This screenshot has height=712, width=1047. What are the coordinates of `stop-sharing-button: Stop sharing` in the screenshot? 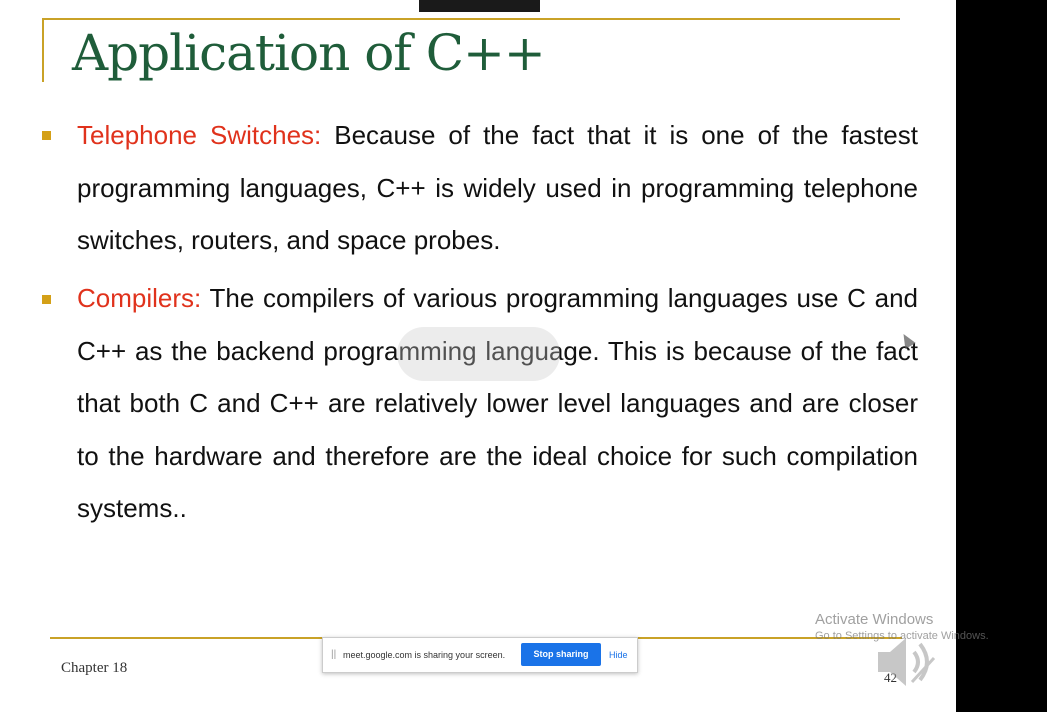 It's located at (561, 654).